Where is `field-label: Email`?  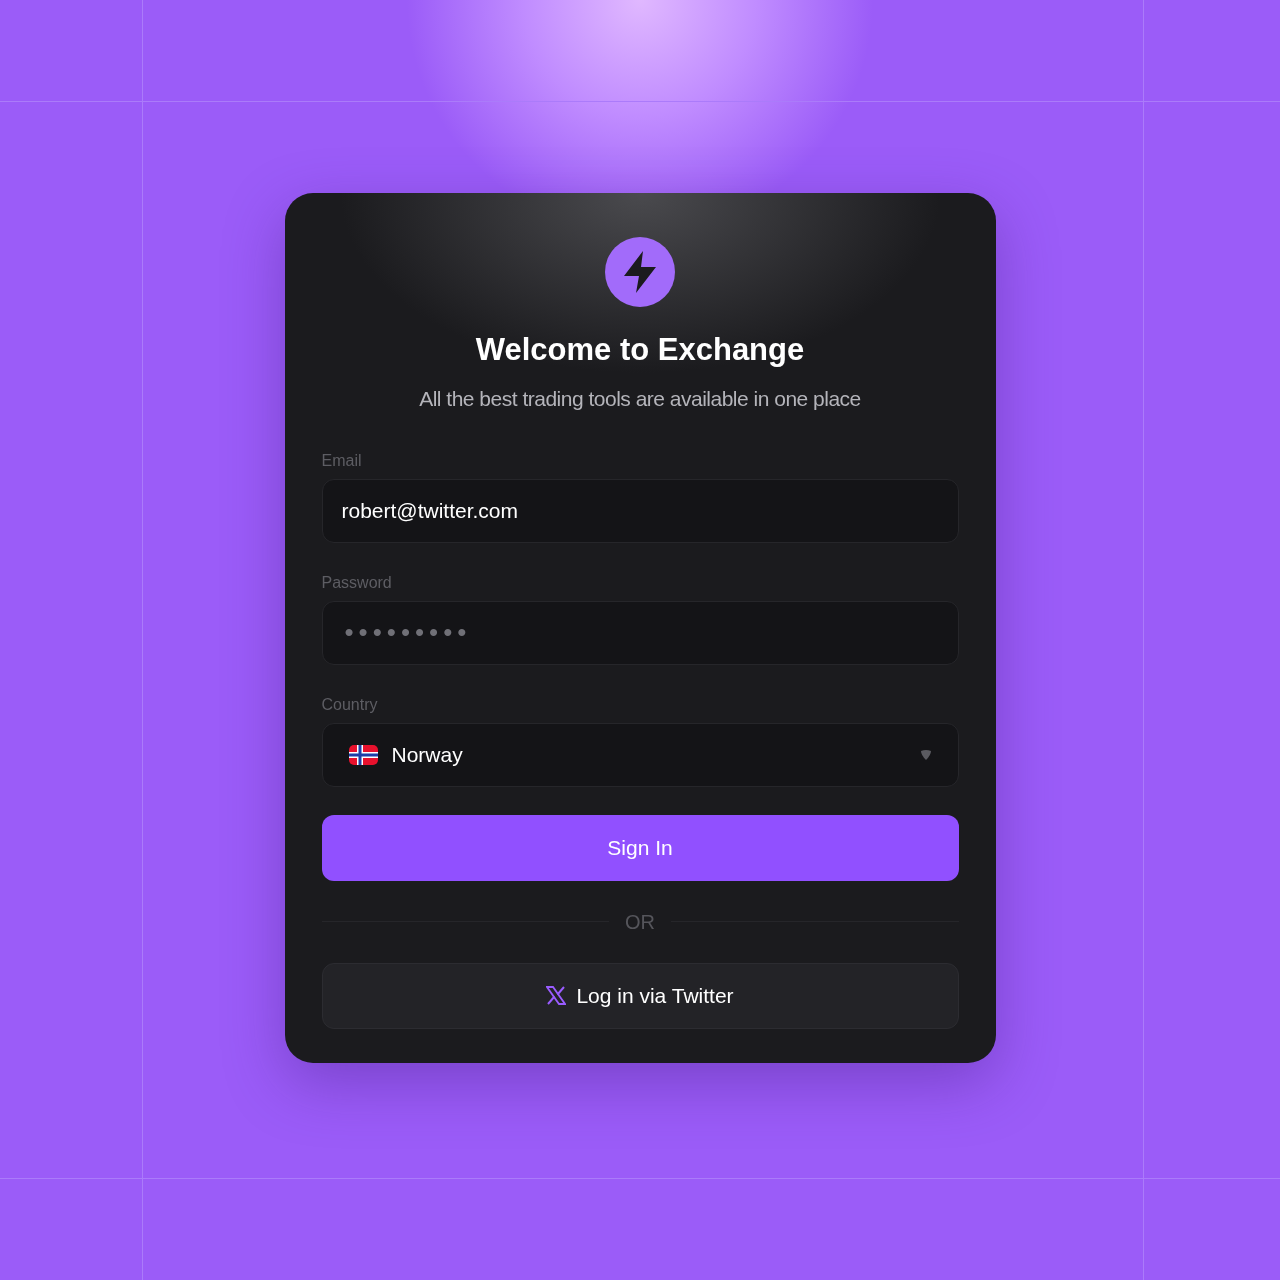
field-label: Email is located at coordinates (342, 460).